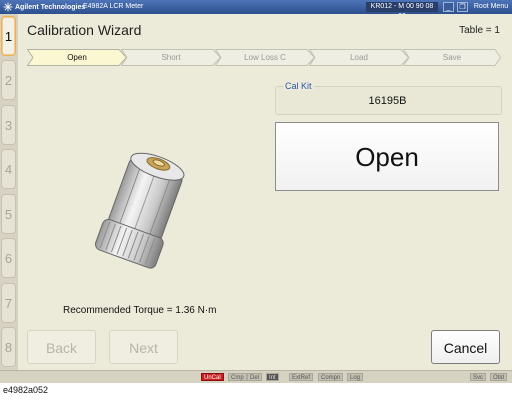 This screenshot has height=400, width=512. Describe the element at coordinates (140, 310) in the screenshot. I see `recommended-torque-text: Recommended Torque = 1.36 N·m` at that location.